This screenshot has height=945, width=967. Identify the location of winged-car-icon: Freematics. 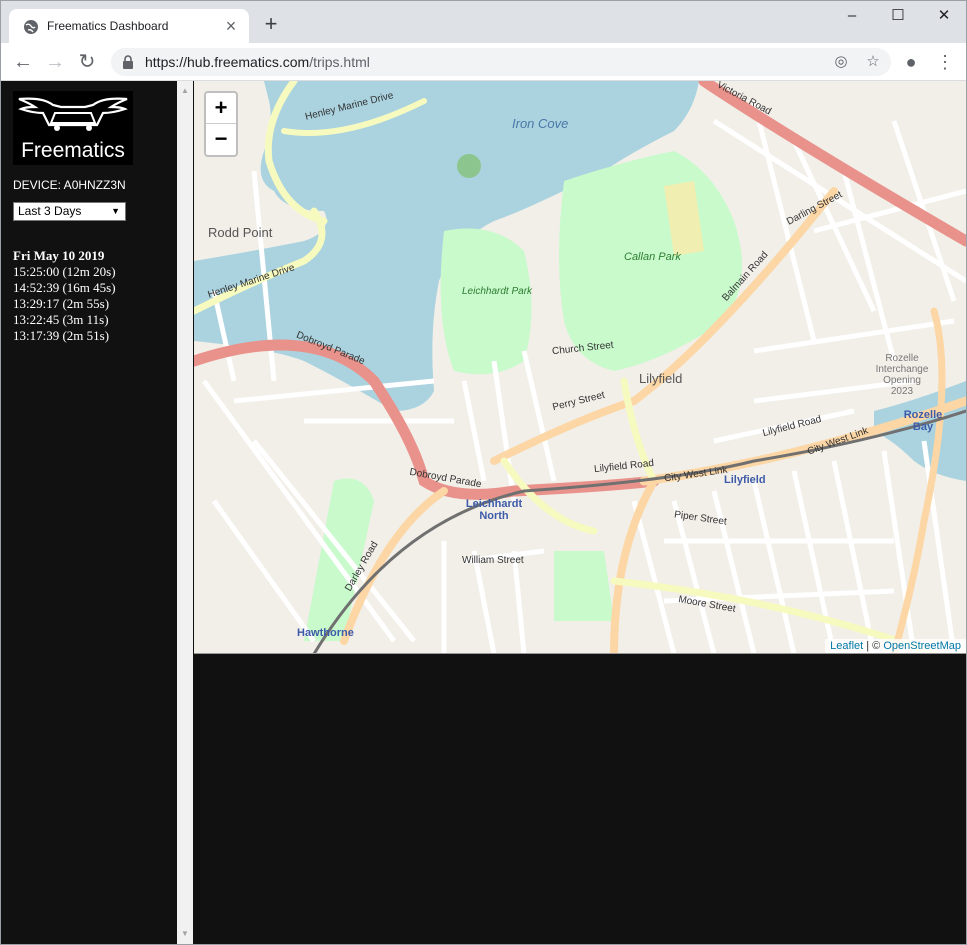
(73, 129).